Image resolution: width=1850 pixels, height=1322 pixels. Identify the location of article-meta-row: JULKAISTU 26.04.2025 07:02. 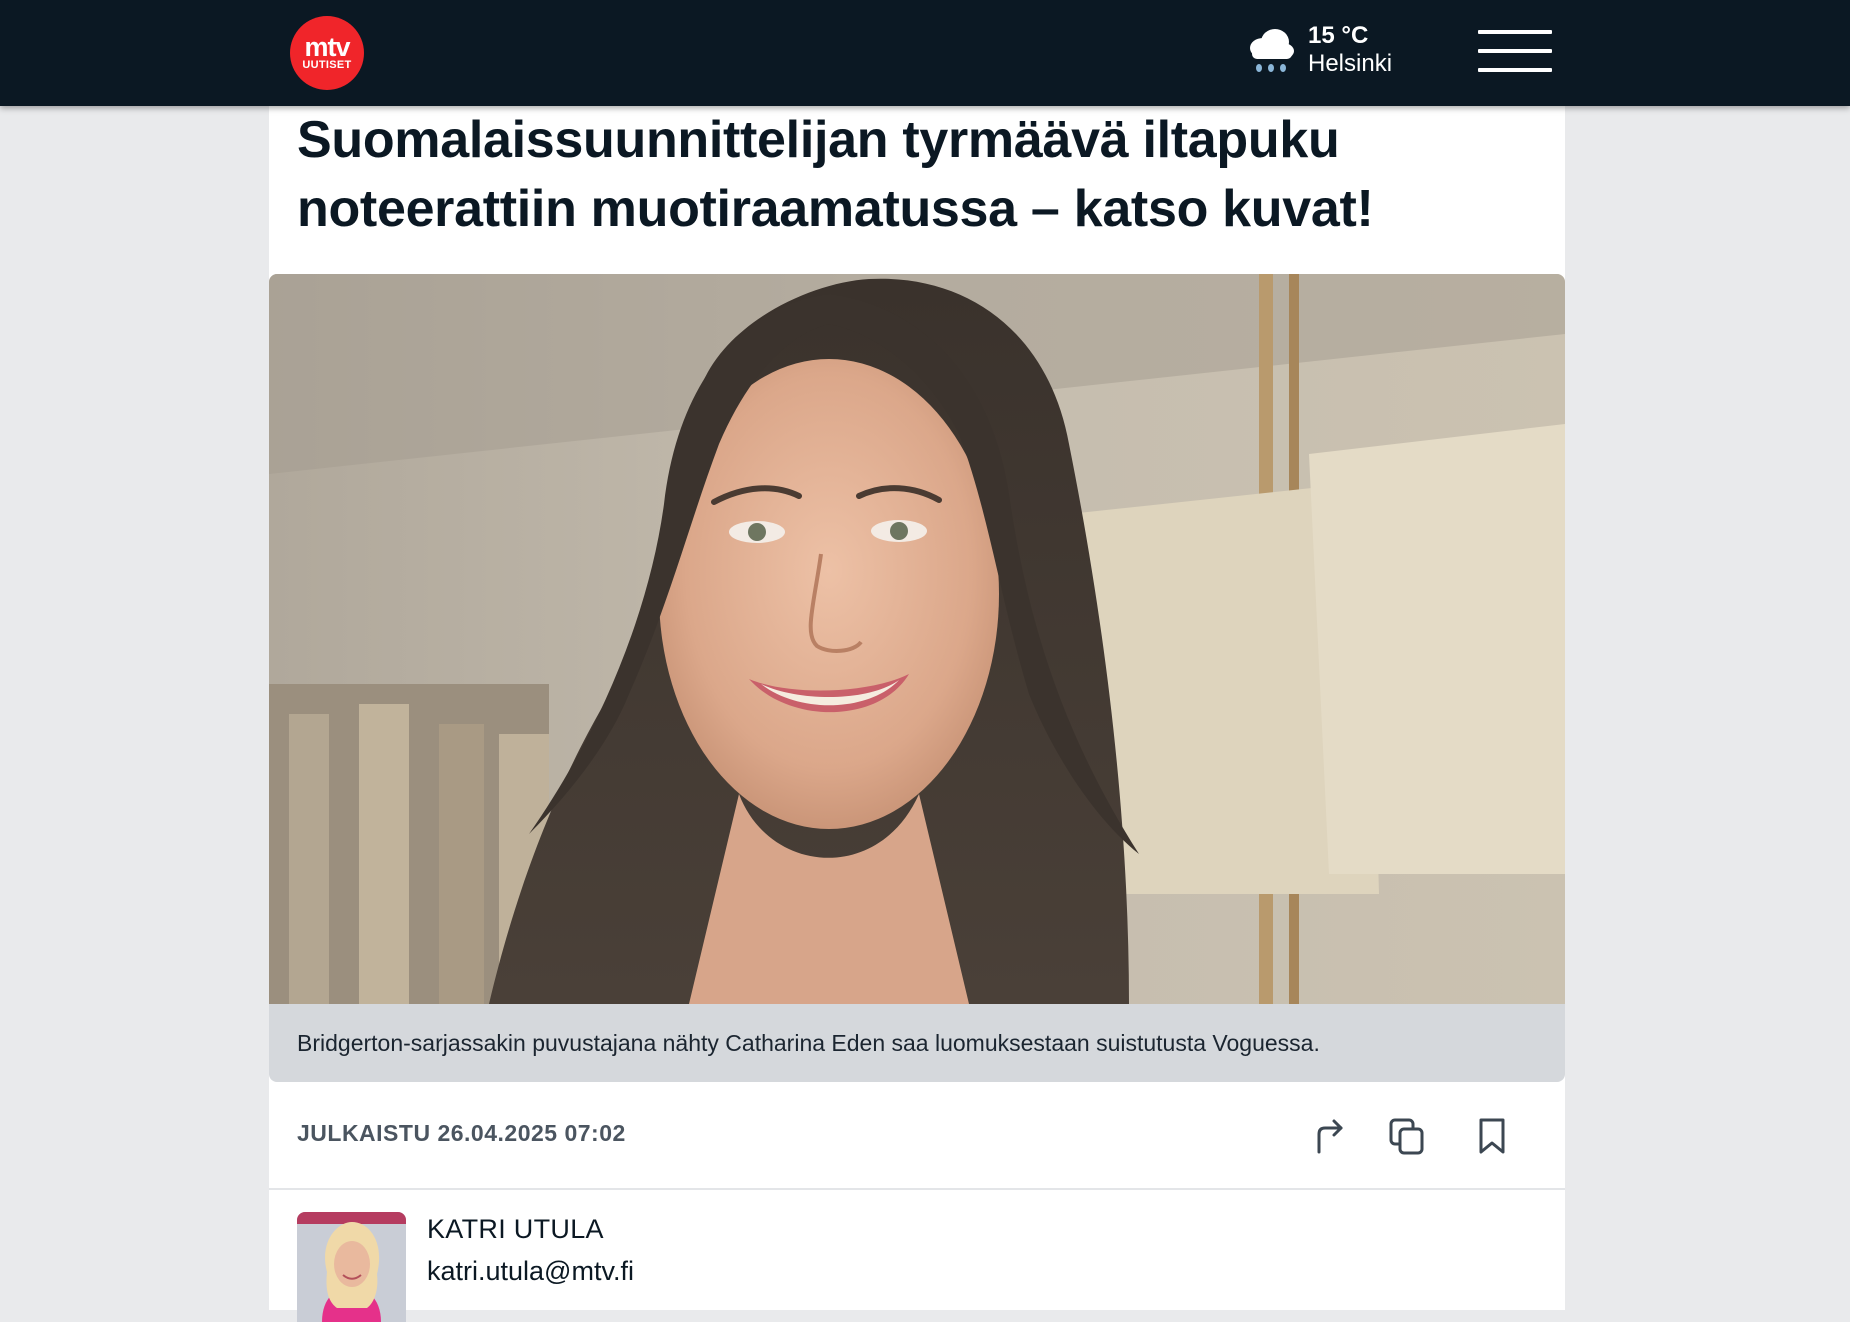
(917, 1136).